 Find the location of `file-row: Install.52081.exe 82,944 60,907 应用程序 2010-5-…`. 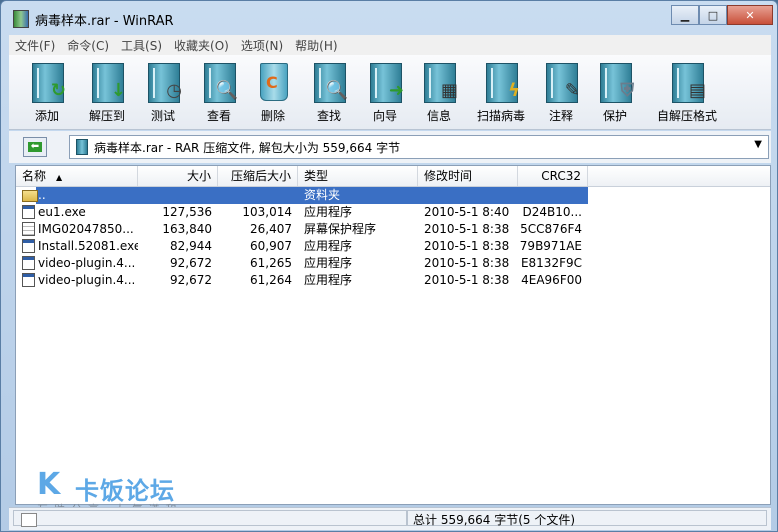

file-row: Install.52081.exe 82,944 60,907 应用程序 2010-5-… is located at coordinates (393, 246).